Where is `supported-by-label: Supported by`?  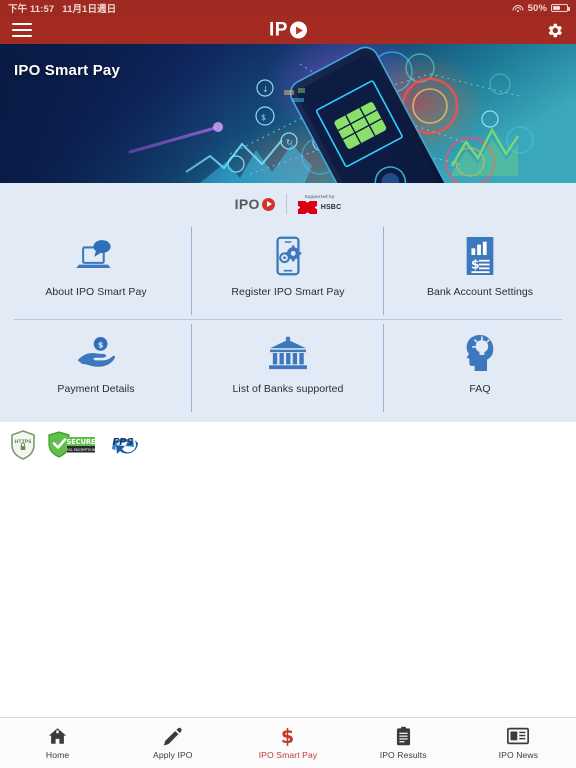 supported-by-label: Supported by is located at coordinates (319, 196).